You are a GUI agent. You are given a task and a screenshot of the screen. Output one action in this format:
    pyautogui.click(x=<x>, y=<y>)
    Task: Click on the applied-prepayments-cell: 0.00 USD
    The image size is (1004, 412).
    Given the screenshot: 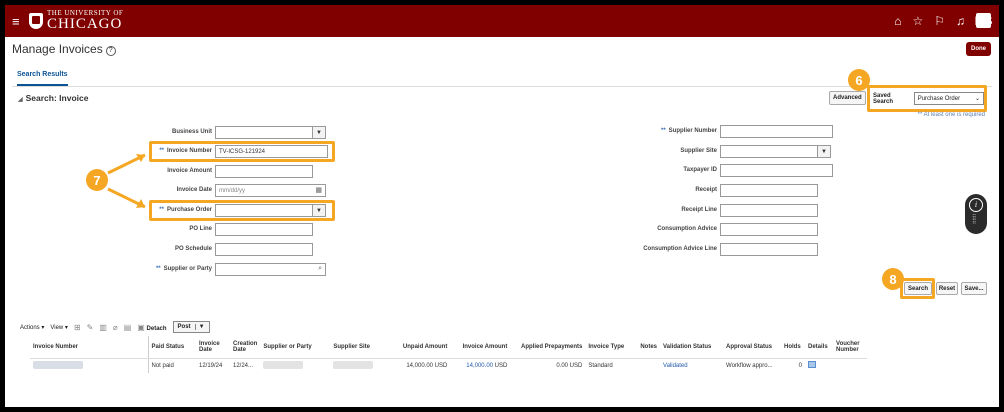 What is the action you would take?
    pyautogui.click(x=569, y=365)
    